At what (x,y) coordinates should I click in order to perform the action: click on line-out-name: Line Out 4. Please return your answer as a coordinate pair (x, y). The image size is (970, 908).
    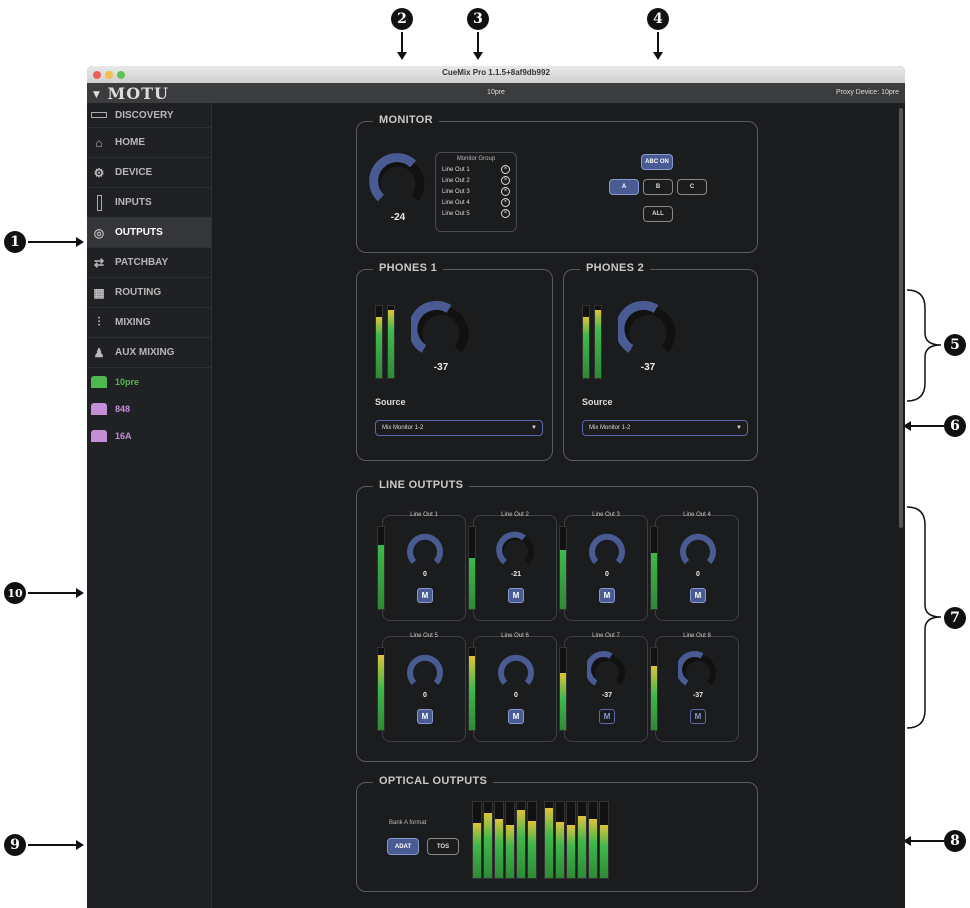
    Looking at the image, I should click on (697, 515).